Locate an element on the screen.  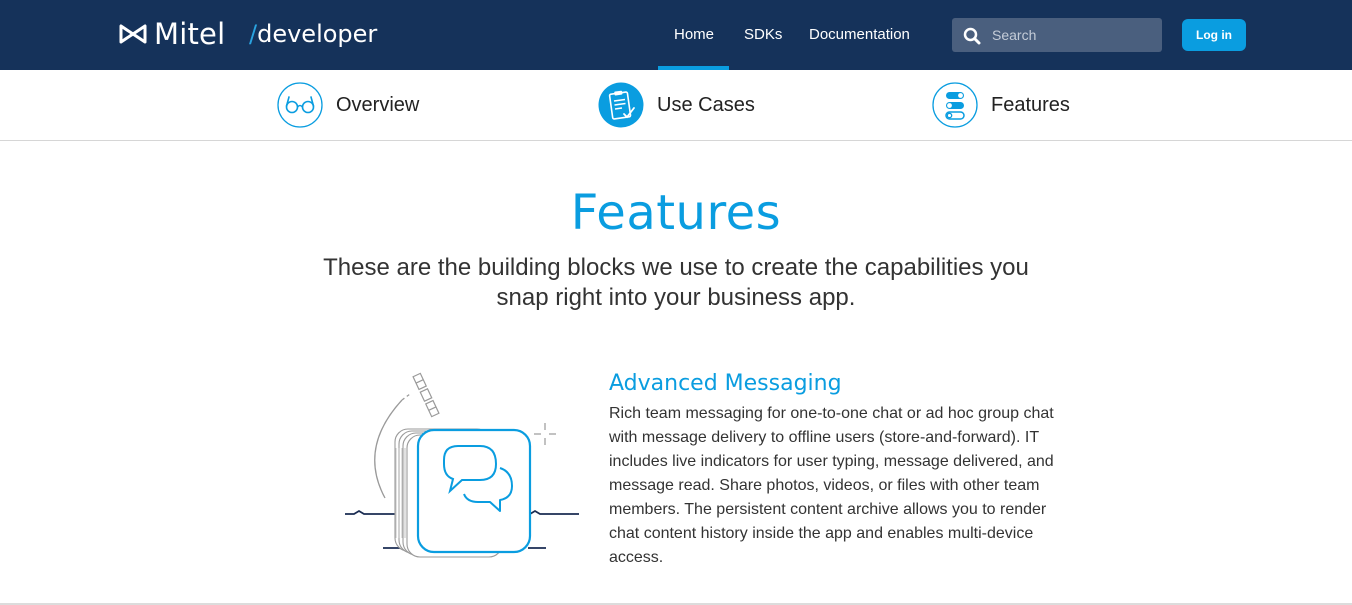
developer-label: /developer is located at coordinates (313, 34).